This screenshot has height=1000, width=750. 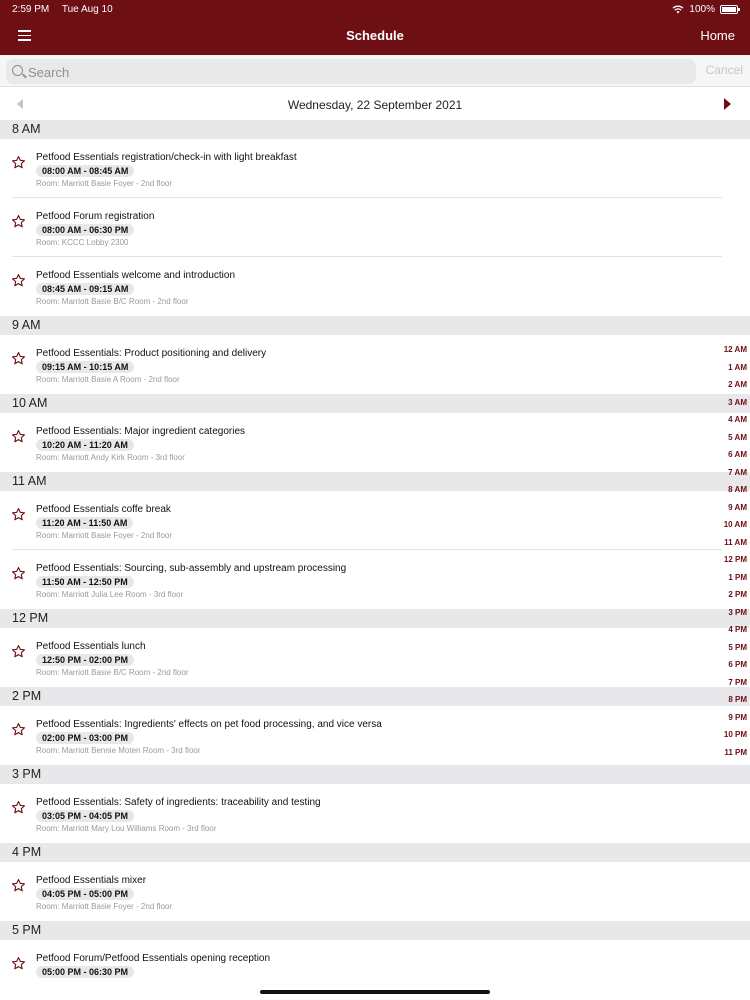 I want to click on event-time-badge: 08:00 AM - 08:45 AM, so click(x=85, y=171).